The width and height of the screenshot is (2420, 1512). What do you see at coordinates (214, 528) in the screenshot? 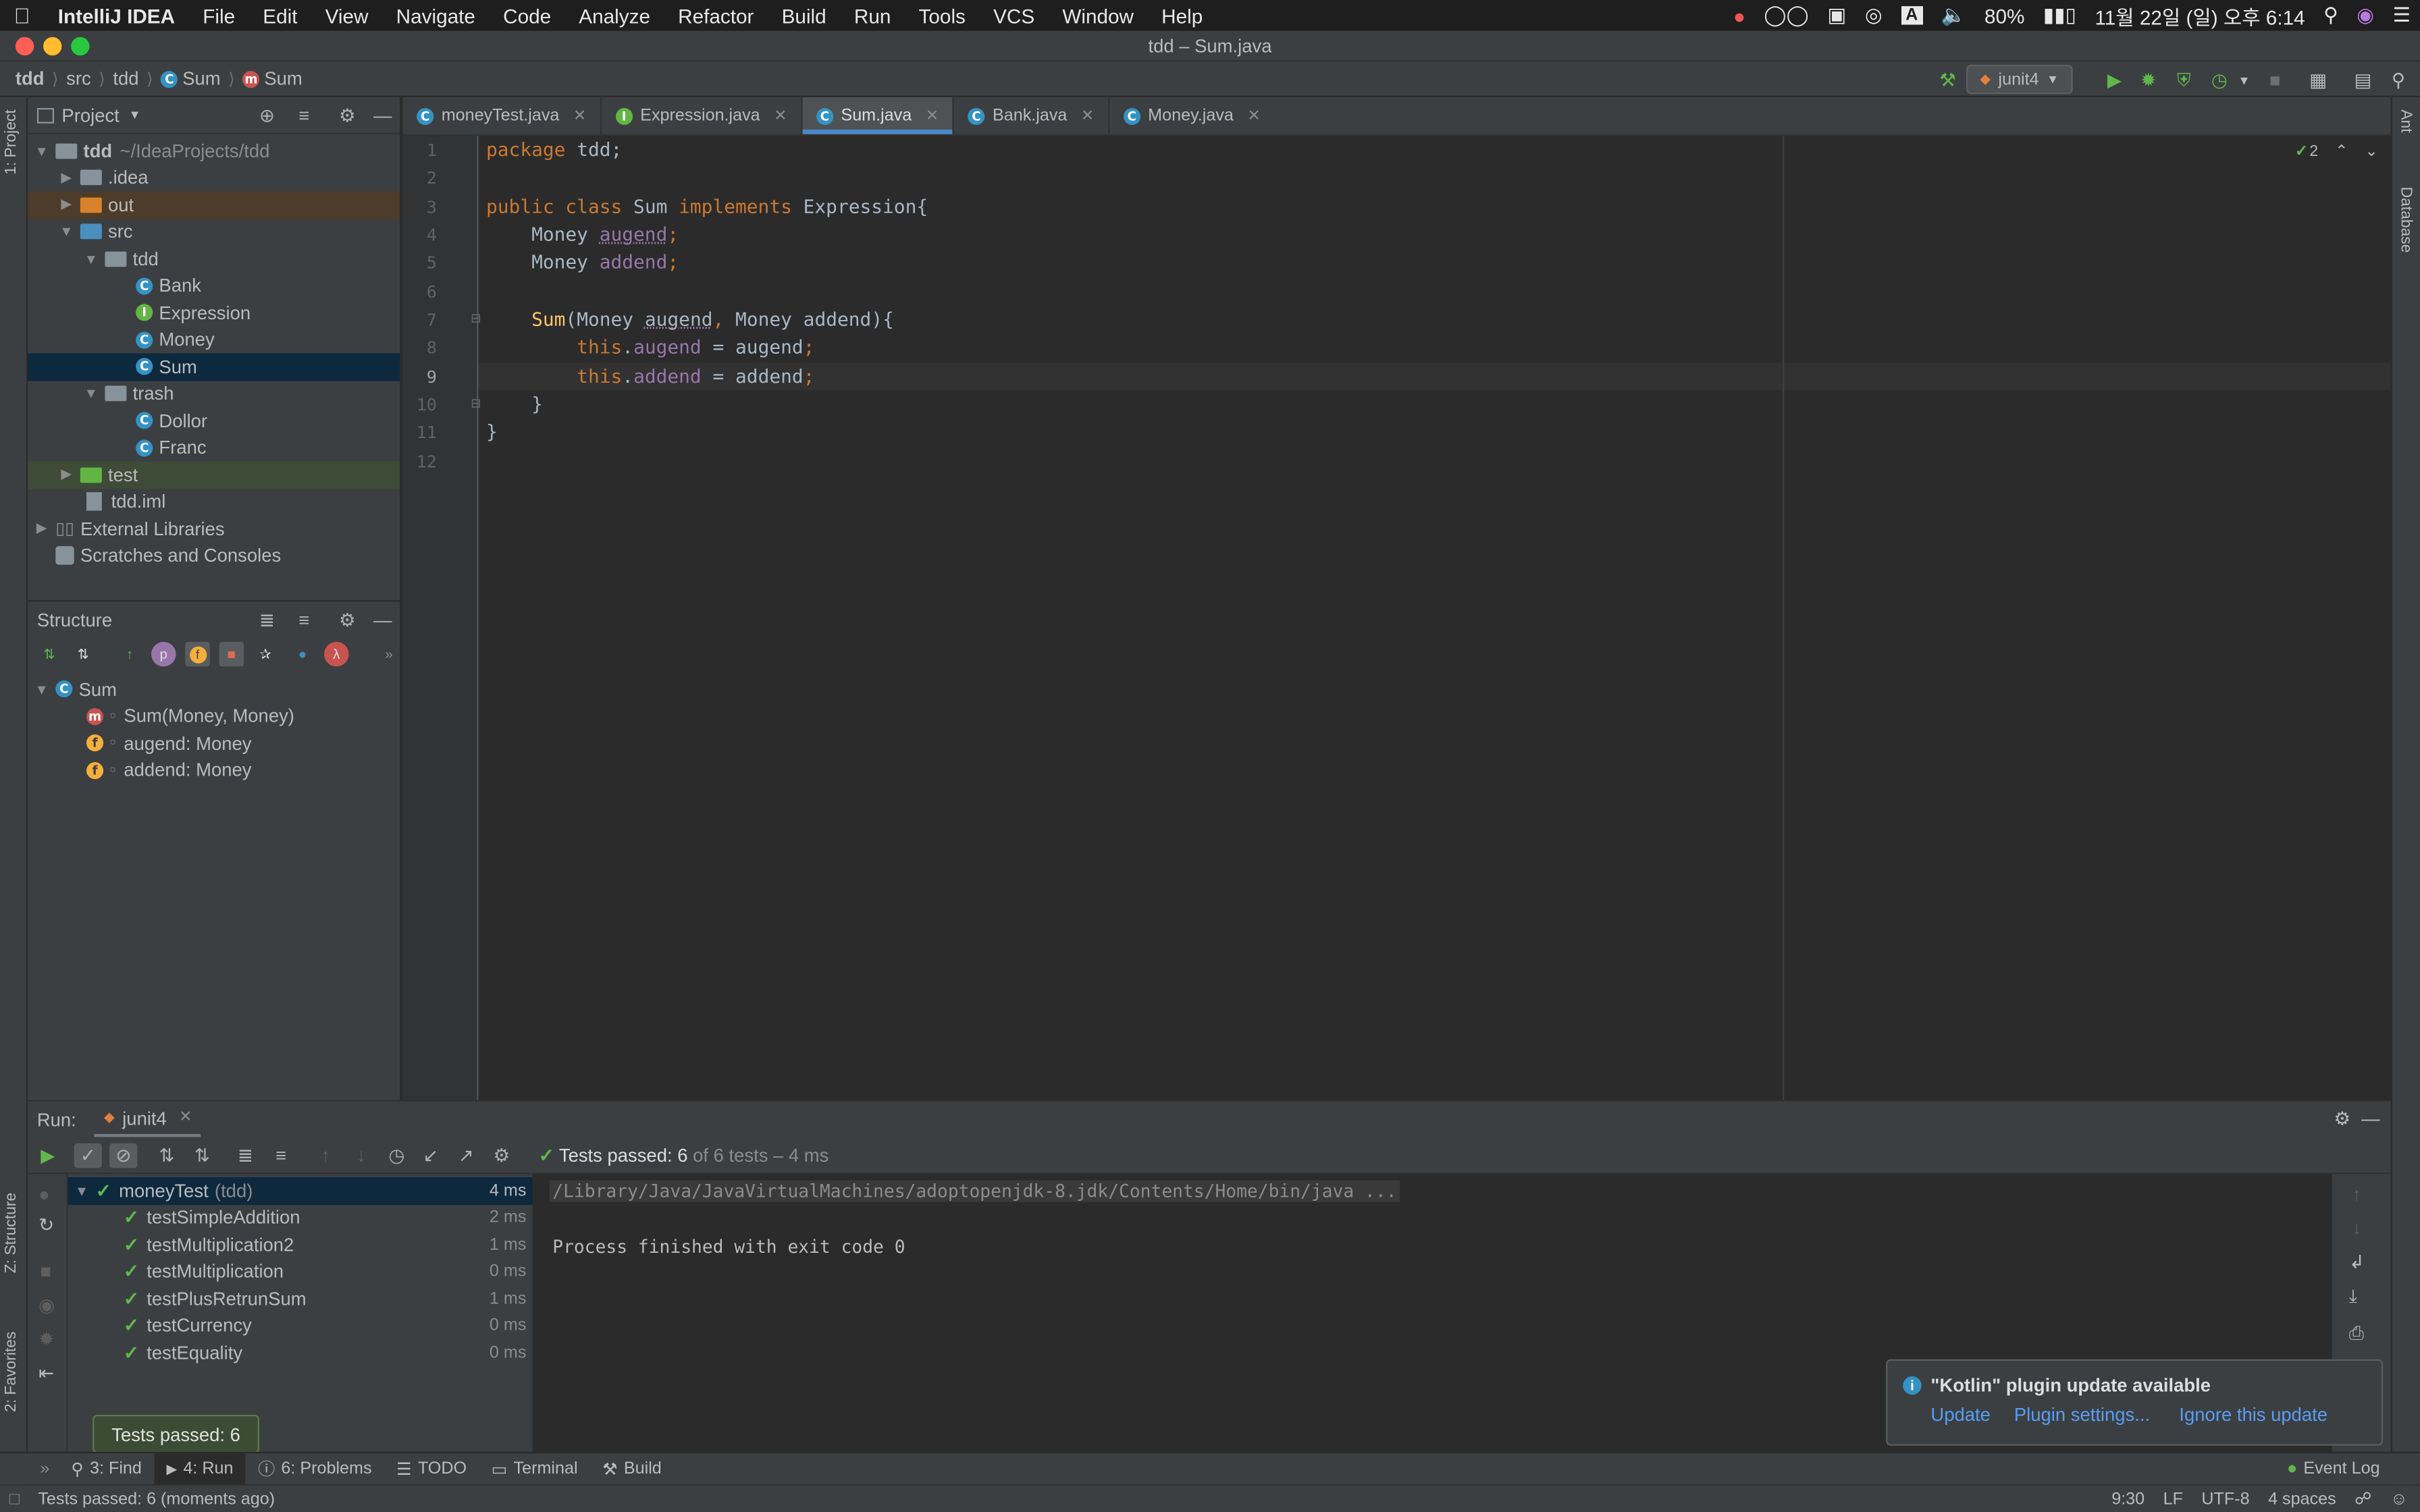
I see `tree-item-external-libraries: ▶ ▯▯ External Libraries` at bounding box center [214, 528].